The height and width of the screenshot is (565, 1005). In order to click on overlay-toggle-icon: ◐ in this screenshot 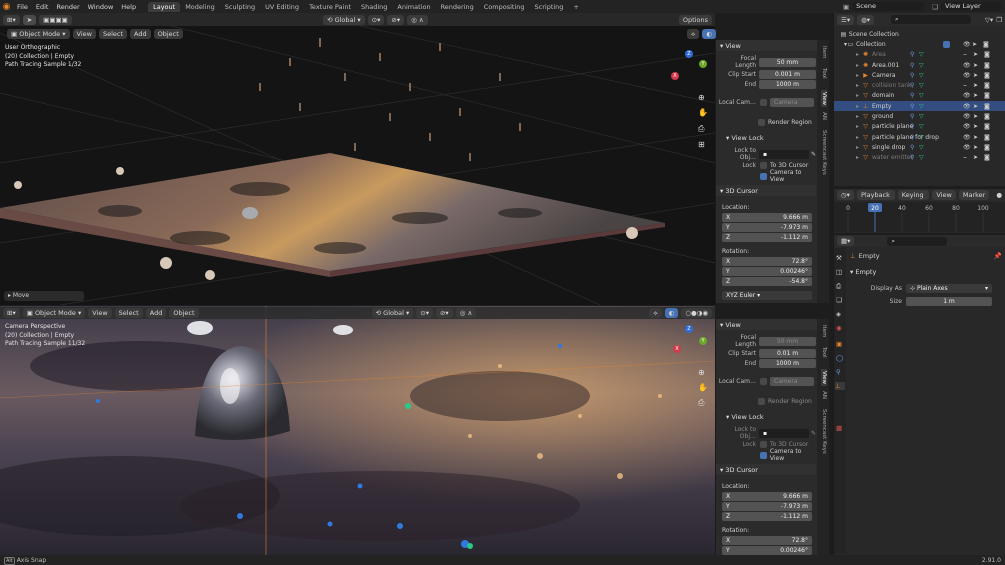, I will do `click(709, 33)`.